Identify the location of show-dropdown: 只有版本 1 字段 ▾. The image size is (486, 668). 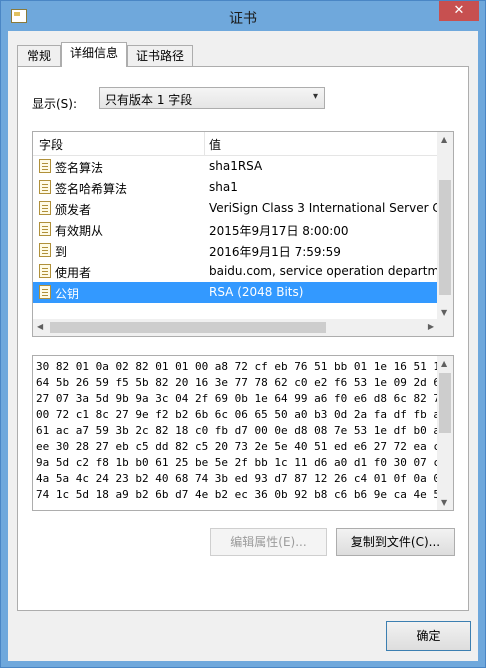
(212, 98).